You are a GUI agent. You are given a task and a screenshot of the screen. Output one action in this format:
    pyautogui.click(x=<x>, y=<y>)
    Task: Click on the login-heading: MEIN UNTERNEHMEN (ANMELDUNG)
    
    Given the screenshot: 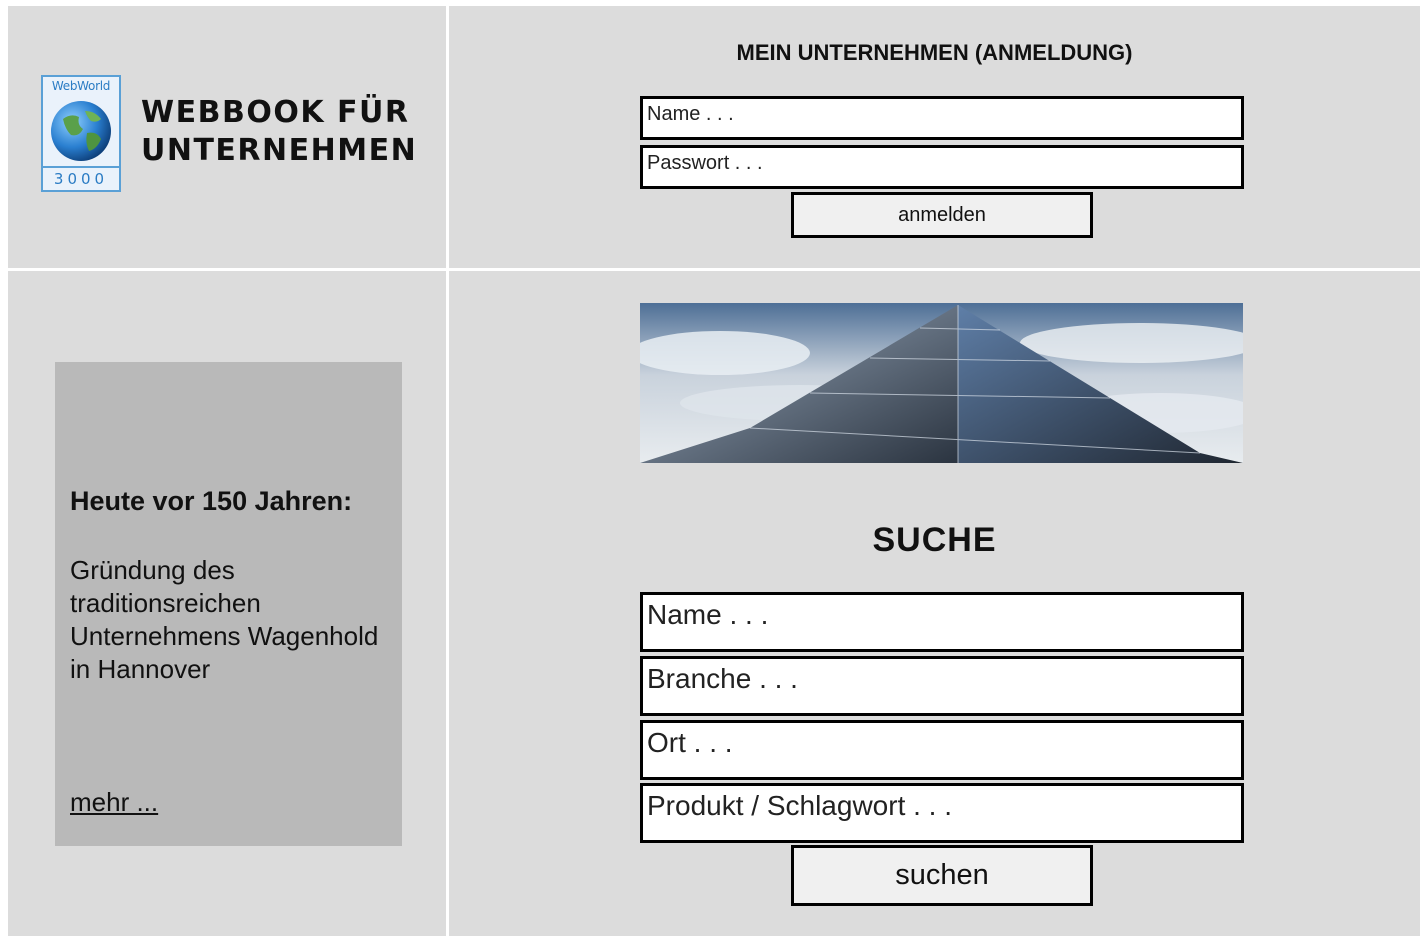 What is the action you would take?
    pyautogui.click(x=934, y=52)
    